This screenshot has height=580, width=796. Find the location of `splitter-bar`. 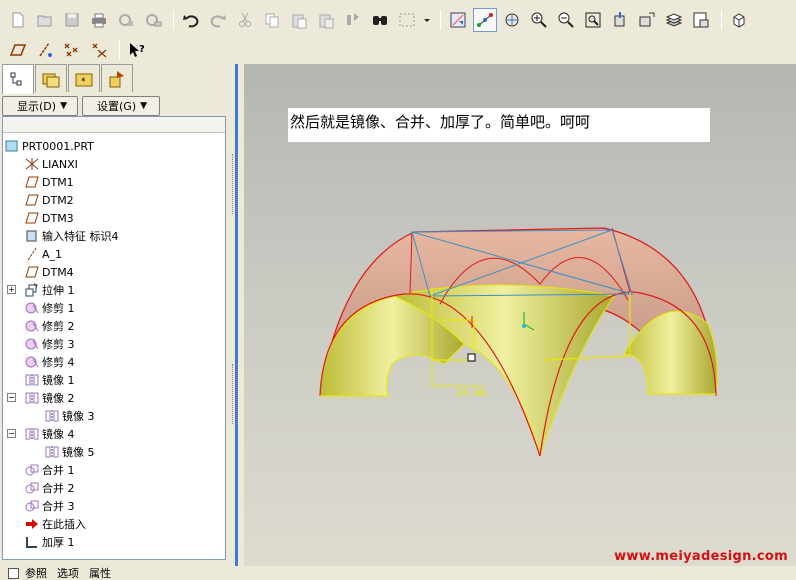

splitter-bar is located at coordinates (236, 315).